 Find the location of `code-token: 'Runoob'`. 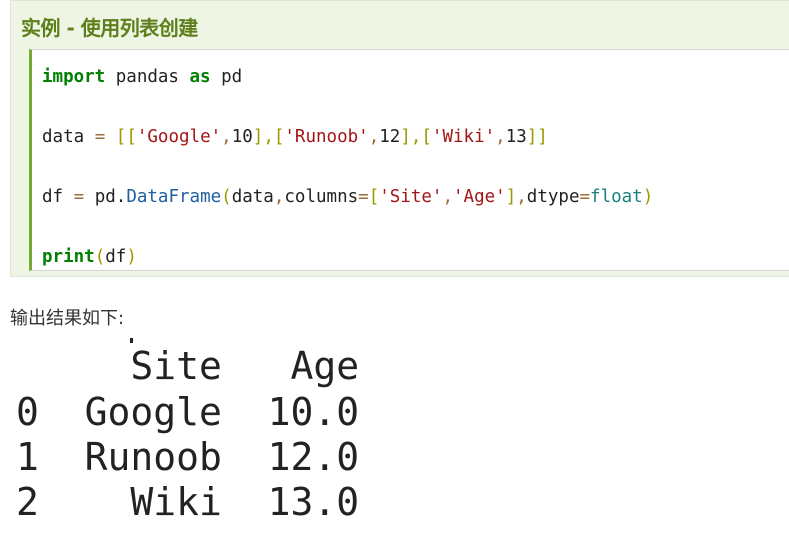

code-token: 'Runoob' is located at coordinates (326, 137).